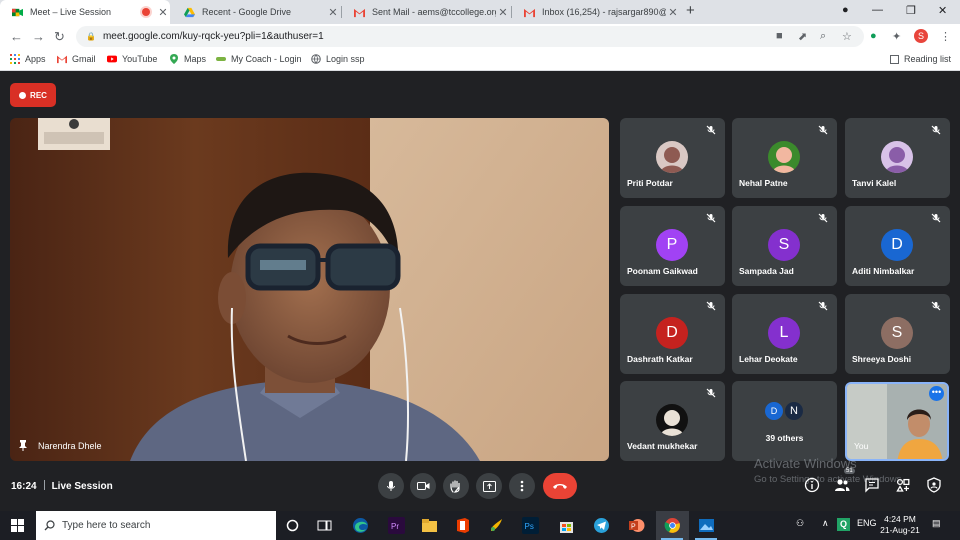 Image resolution: width=960 pixels, height=540 pixels. Describe the element at coordinates (672, 246) in the screenshot. I see `participant-tile: P Poonam Gaikwad` at that location.